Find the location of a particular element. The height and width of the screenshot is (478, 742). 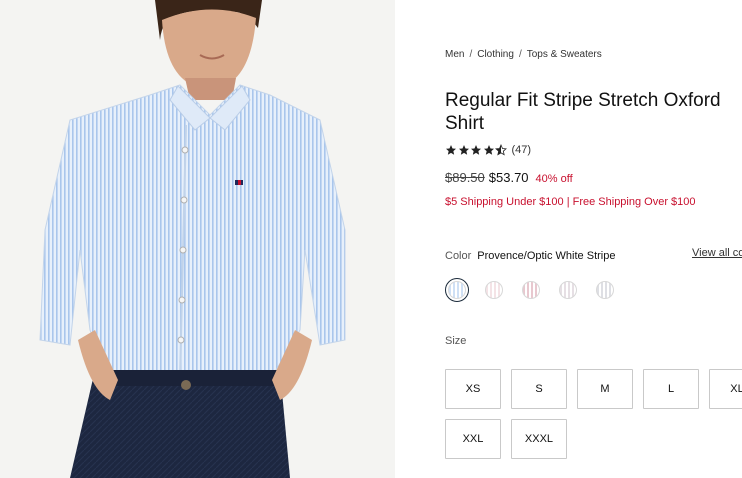

size-option-xl: XL is located at coordinates (725, 389).